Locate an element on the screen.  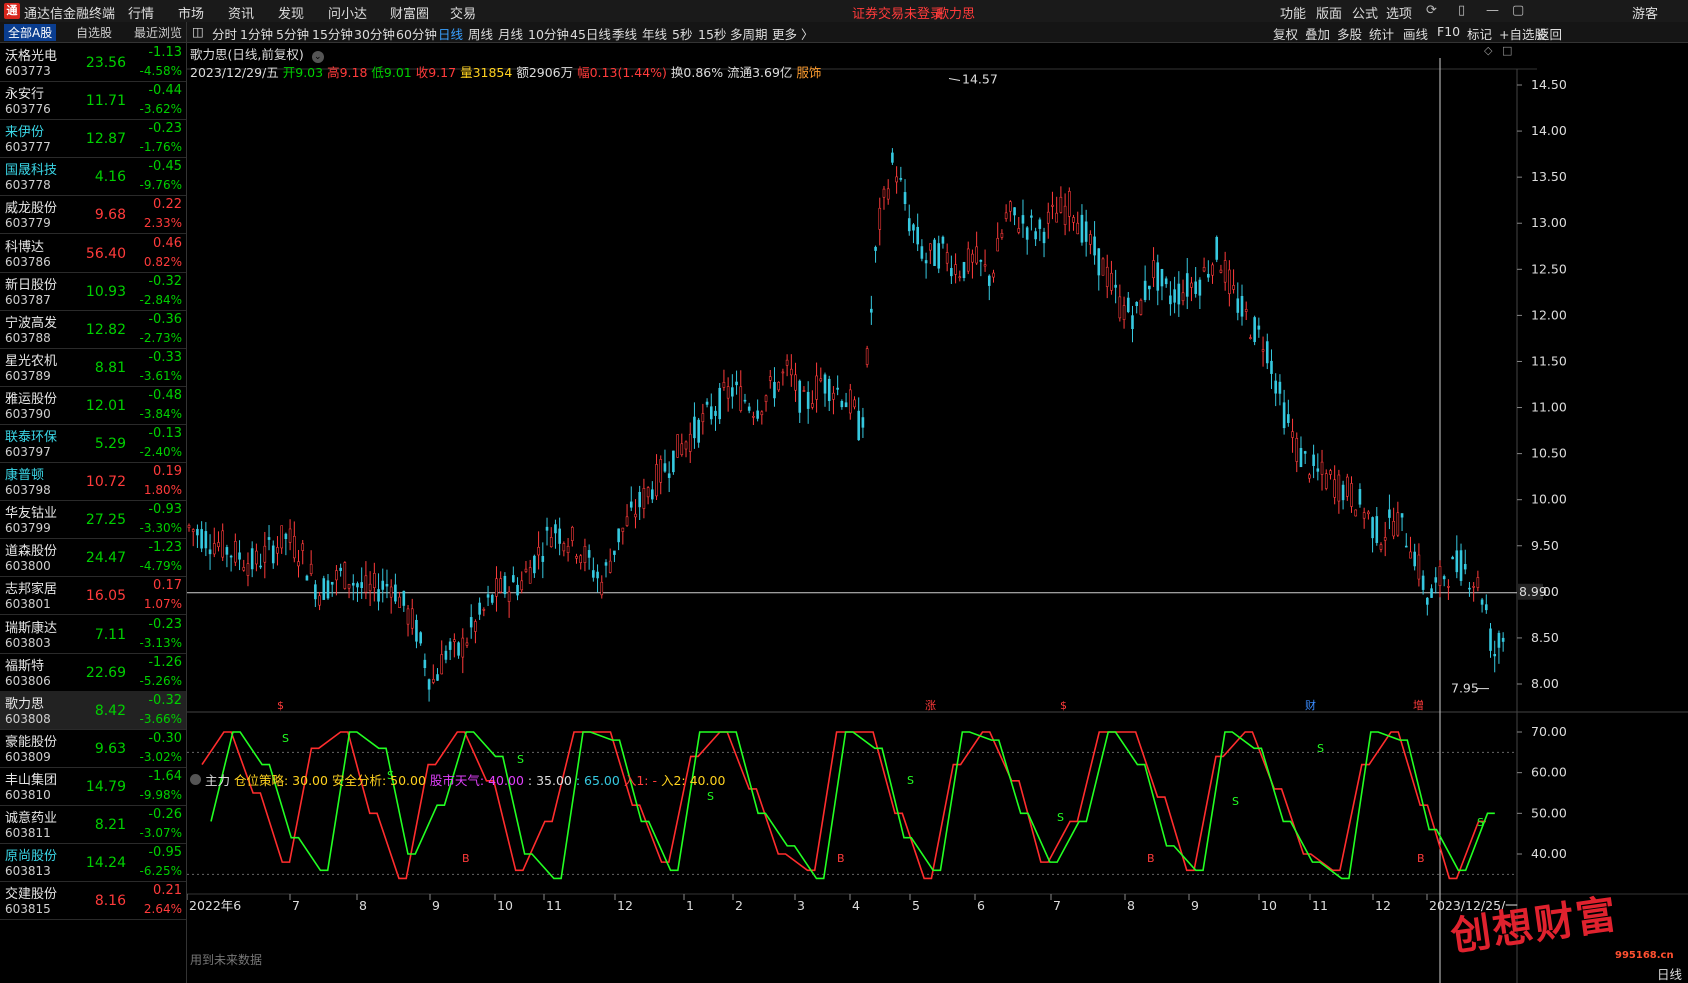
right-menu-item-1: 版面 is located at coordinates (1329, 12).